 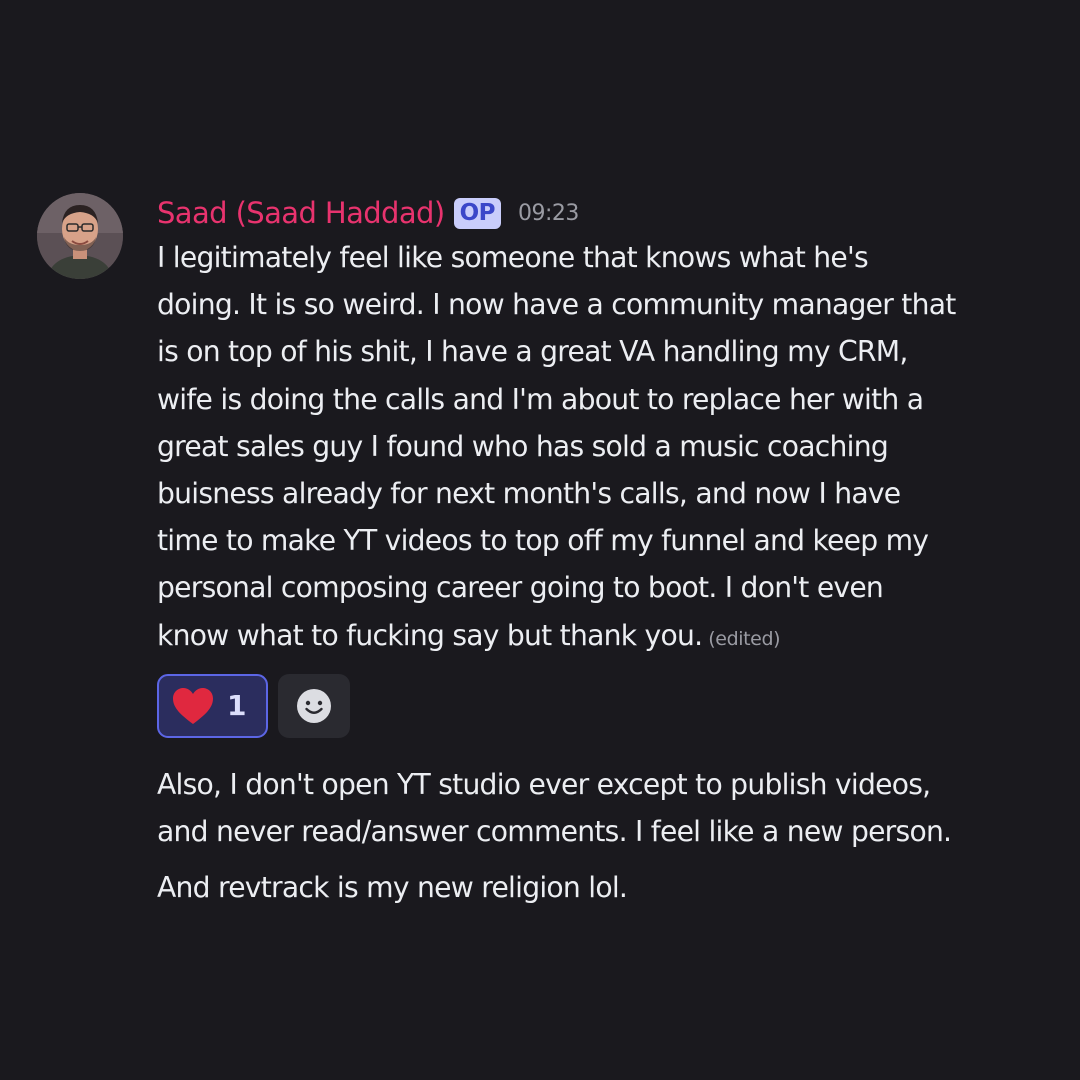 I want to click on add-reaction-button, so click(x=314, y=705).